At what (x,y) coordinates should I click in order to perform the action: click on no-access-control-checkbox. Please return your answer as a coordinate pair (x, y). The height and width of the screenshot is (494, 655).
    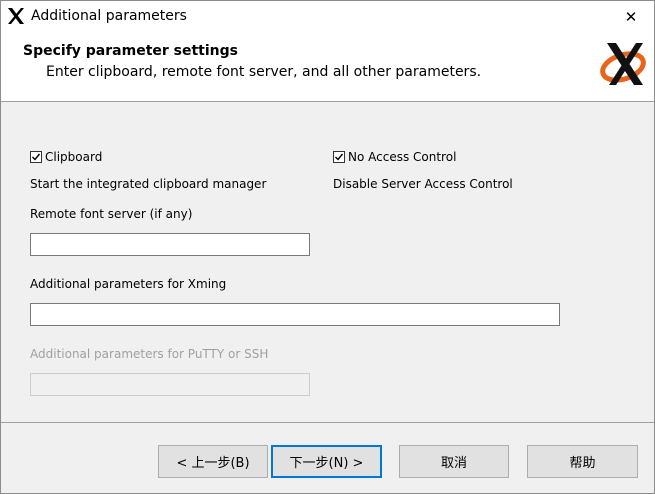
    Looking at the image, I should click on (339, 157).